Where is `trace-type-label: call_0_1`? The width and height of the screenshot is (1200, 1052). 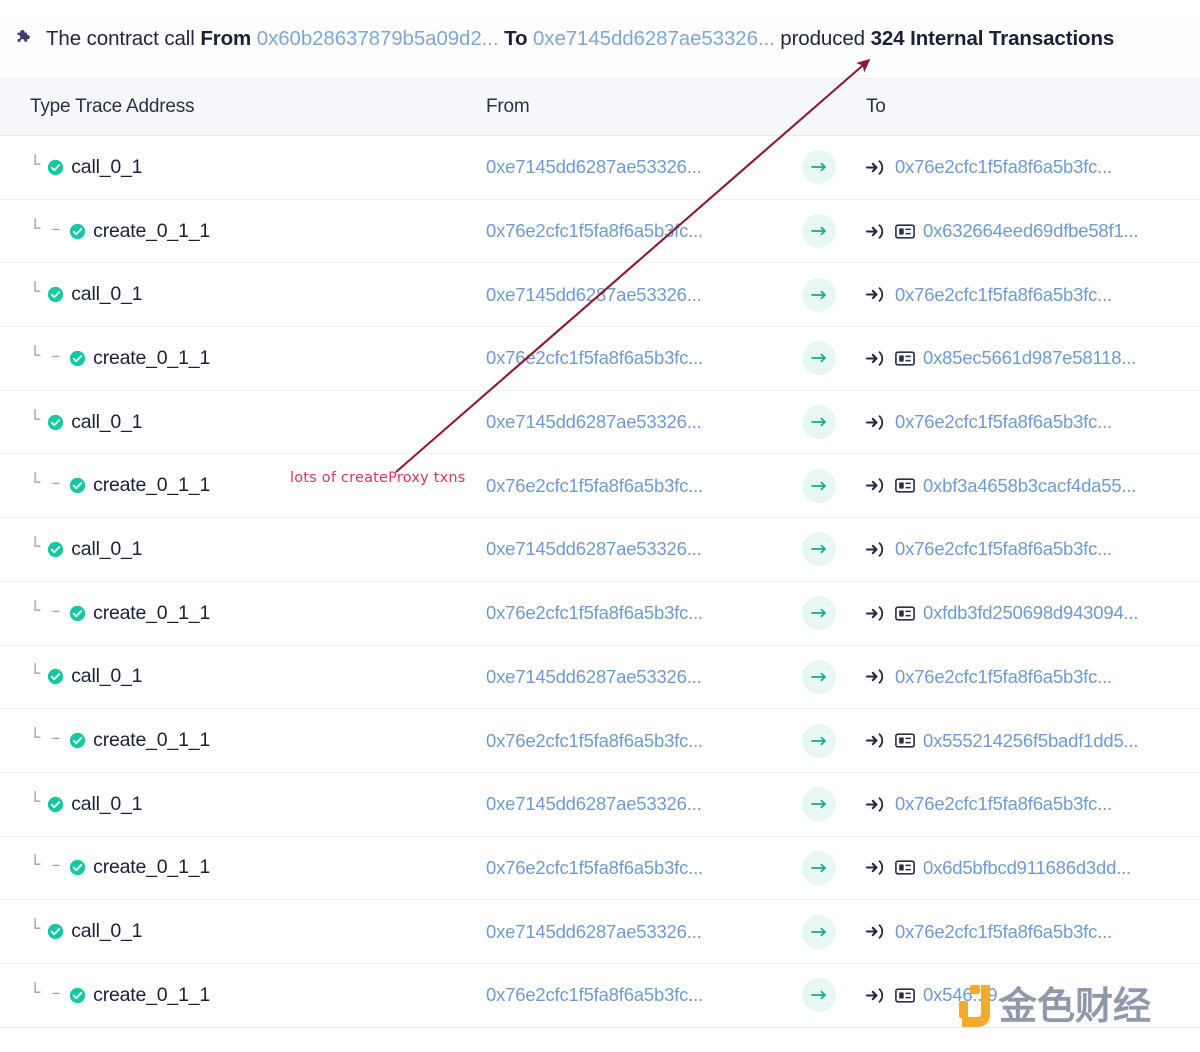
trace-type-label: call_0_1 is located at coordinates (107, 421).